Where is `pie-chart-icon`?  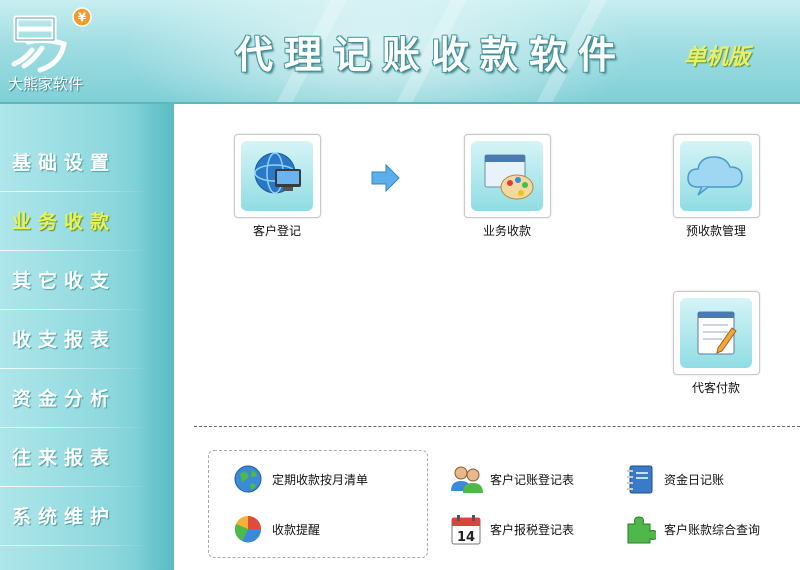
pie-chart-icon is located at coordinates (248, 529).